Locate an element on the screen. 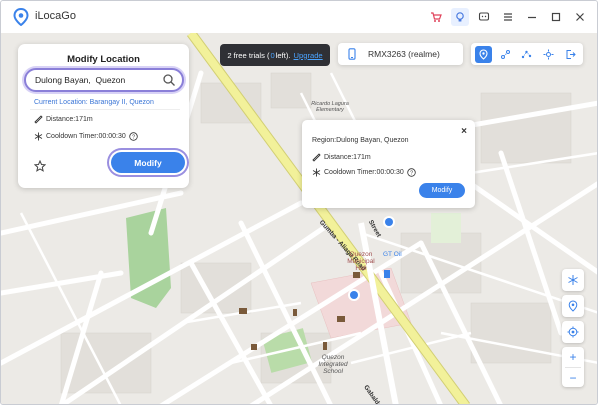  device-selector: RMX3263 (realme) is located at coordinates (400, 54).